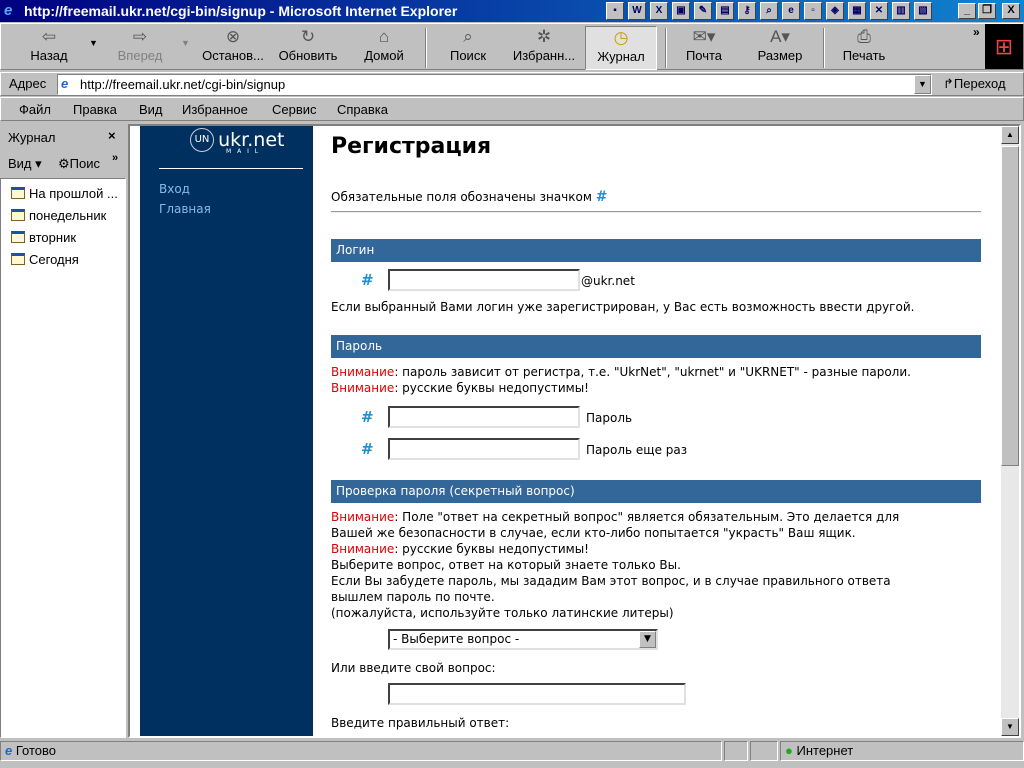 The height and width of the screenshot is (768, 1024). Describe the element at coordinates (308, 36) in the screenshot. I see `refresh-icon: ↻` at that location.